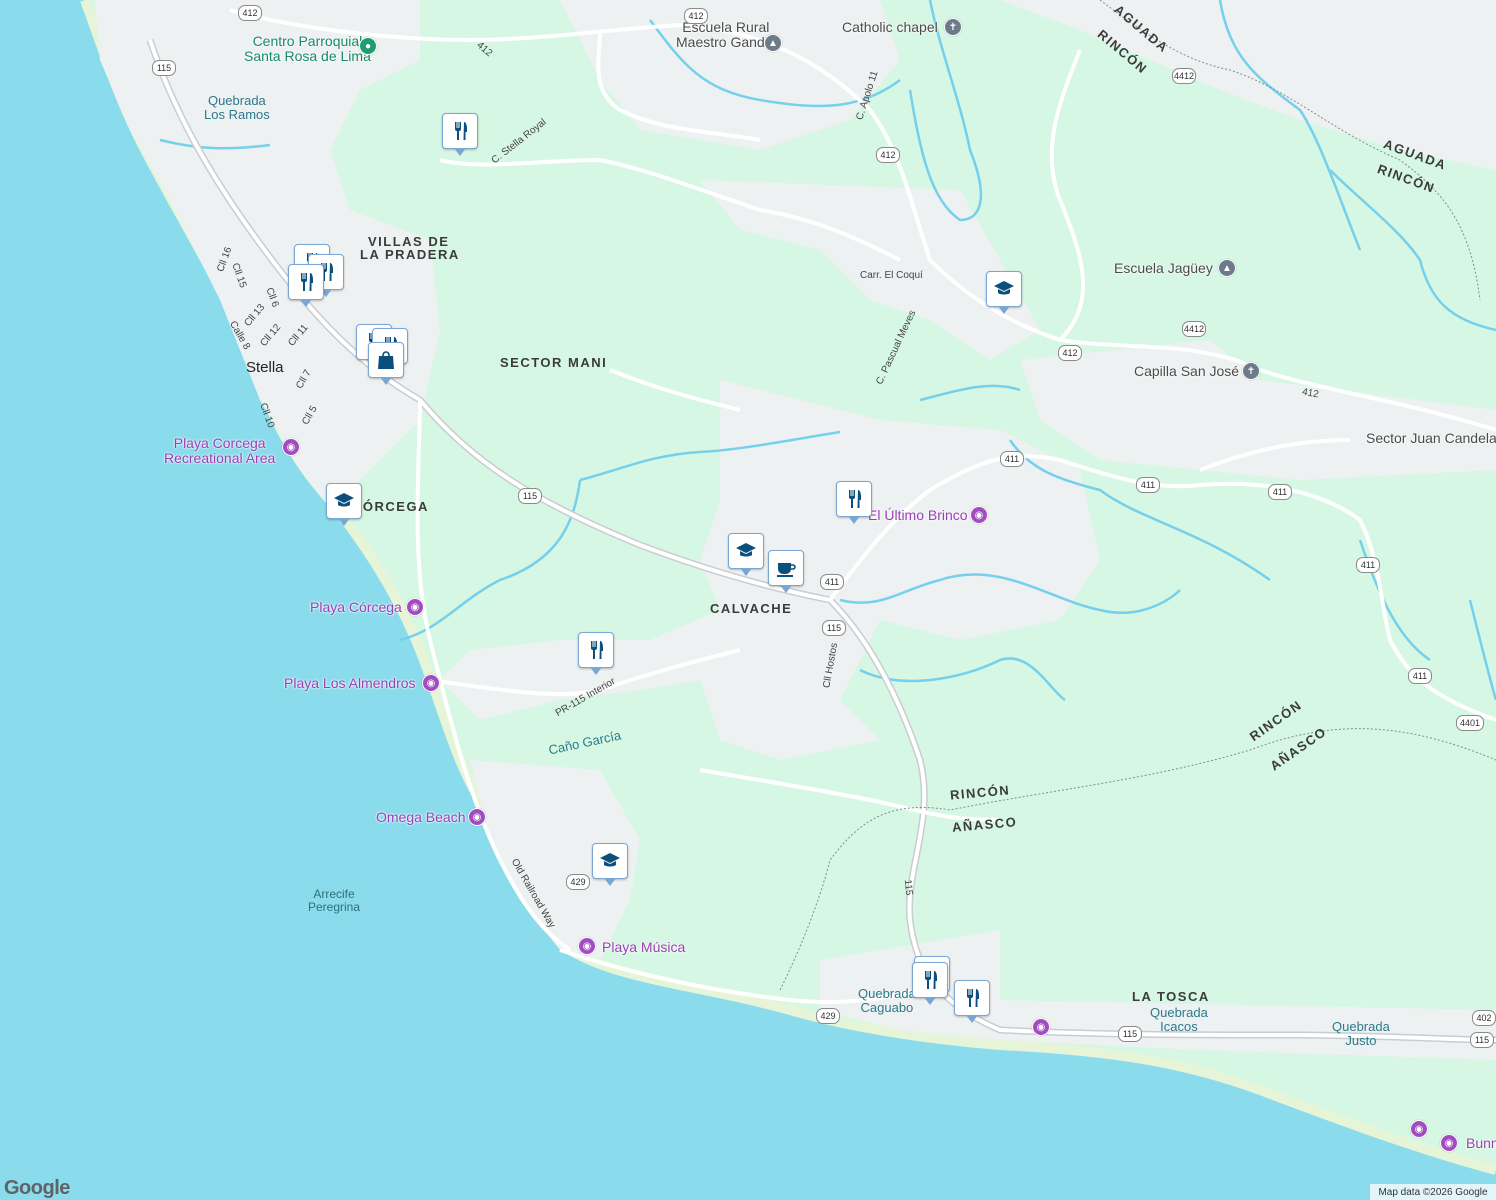  Describe the element at coordinates (37, 1188) in the screenshot. I see `google-logo: Google` at that location.